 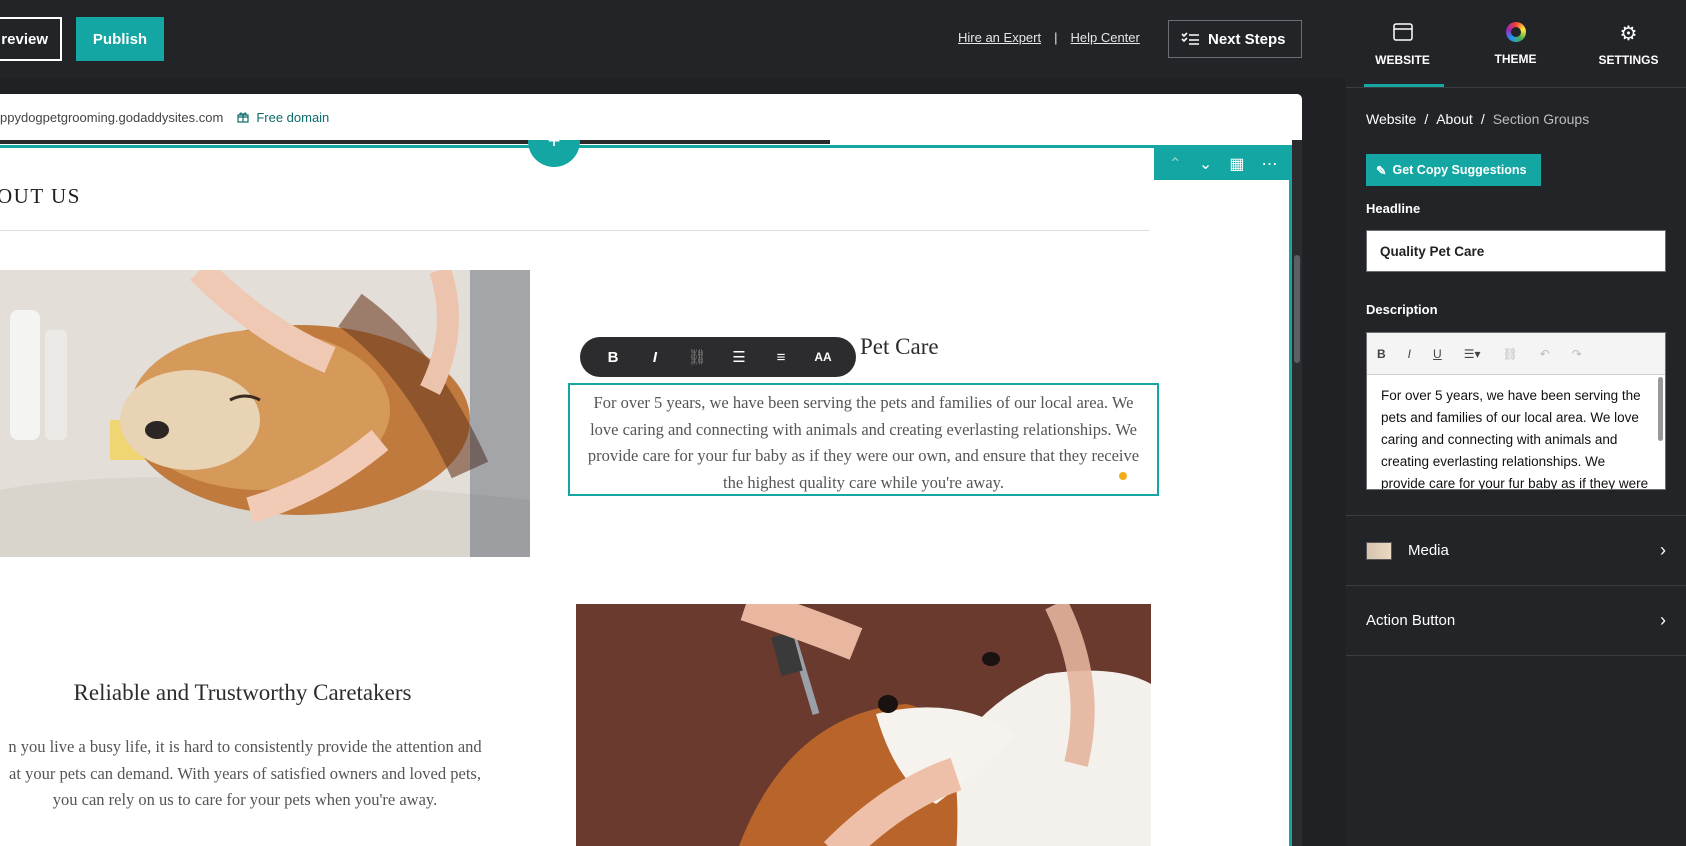 I want to click on free-domain-label: Free domain, so click(x=293, y=117).